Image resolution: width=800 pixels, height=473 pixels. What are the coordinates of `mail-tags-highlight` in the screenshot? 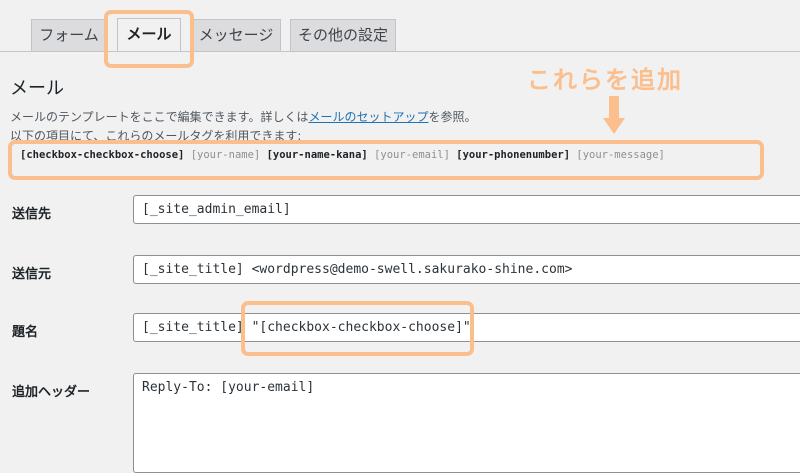 It's located at (386, 160).